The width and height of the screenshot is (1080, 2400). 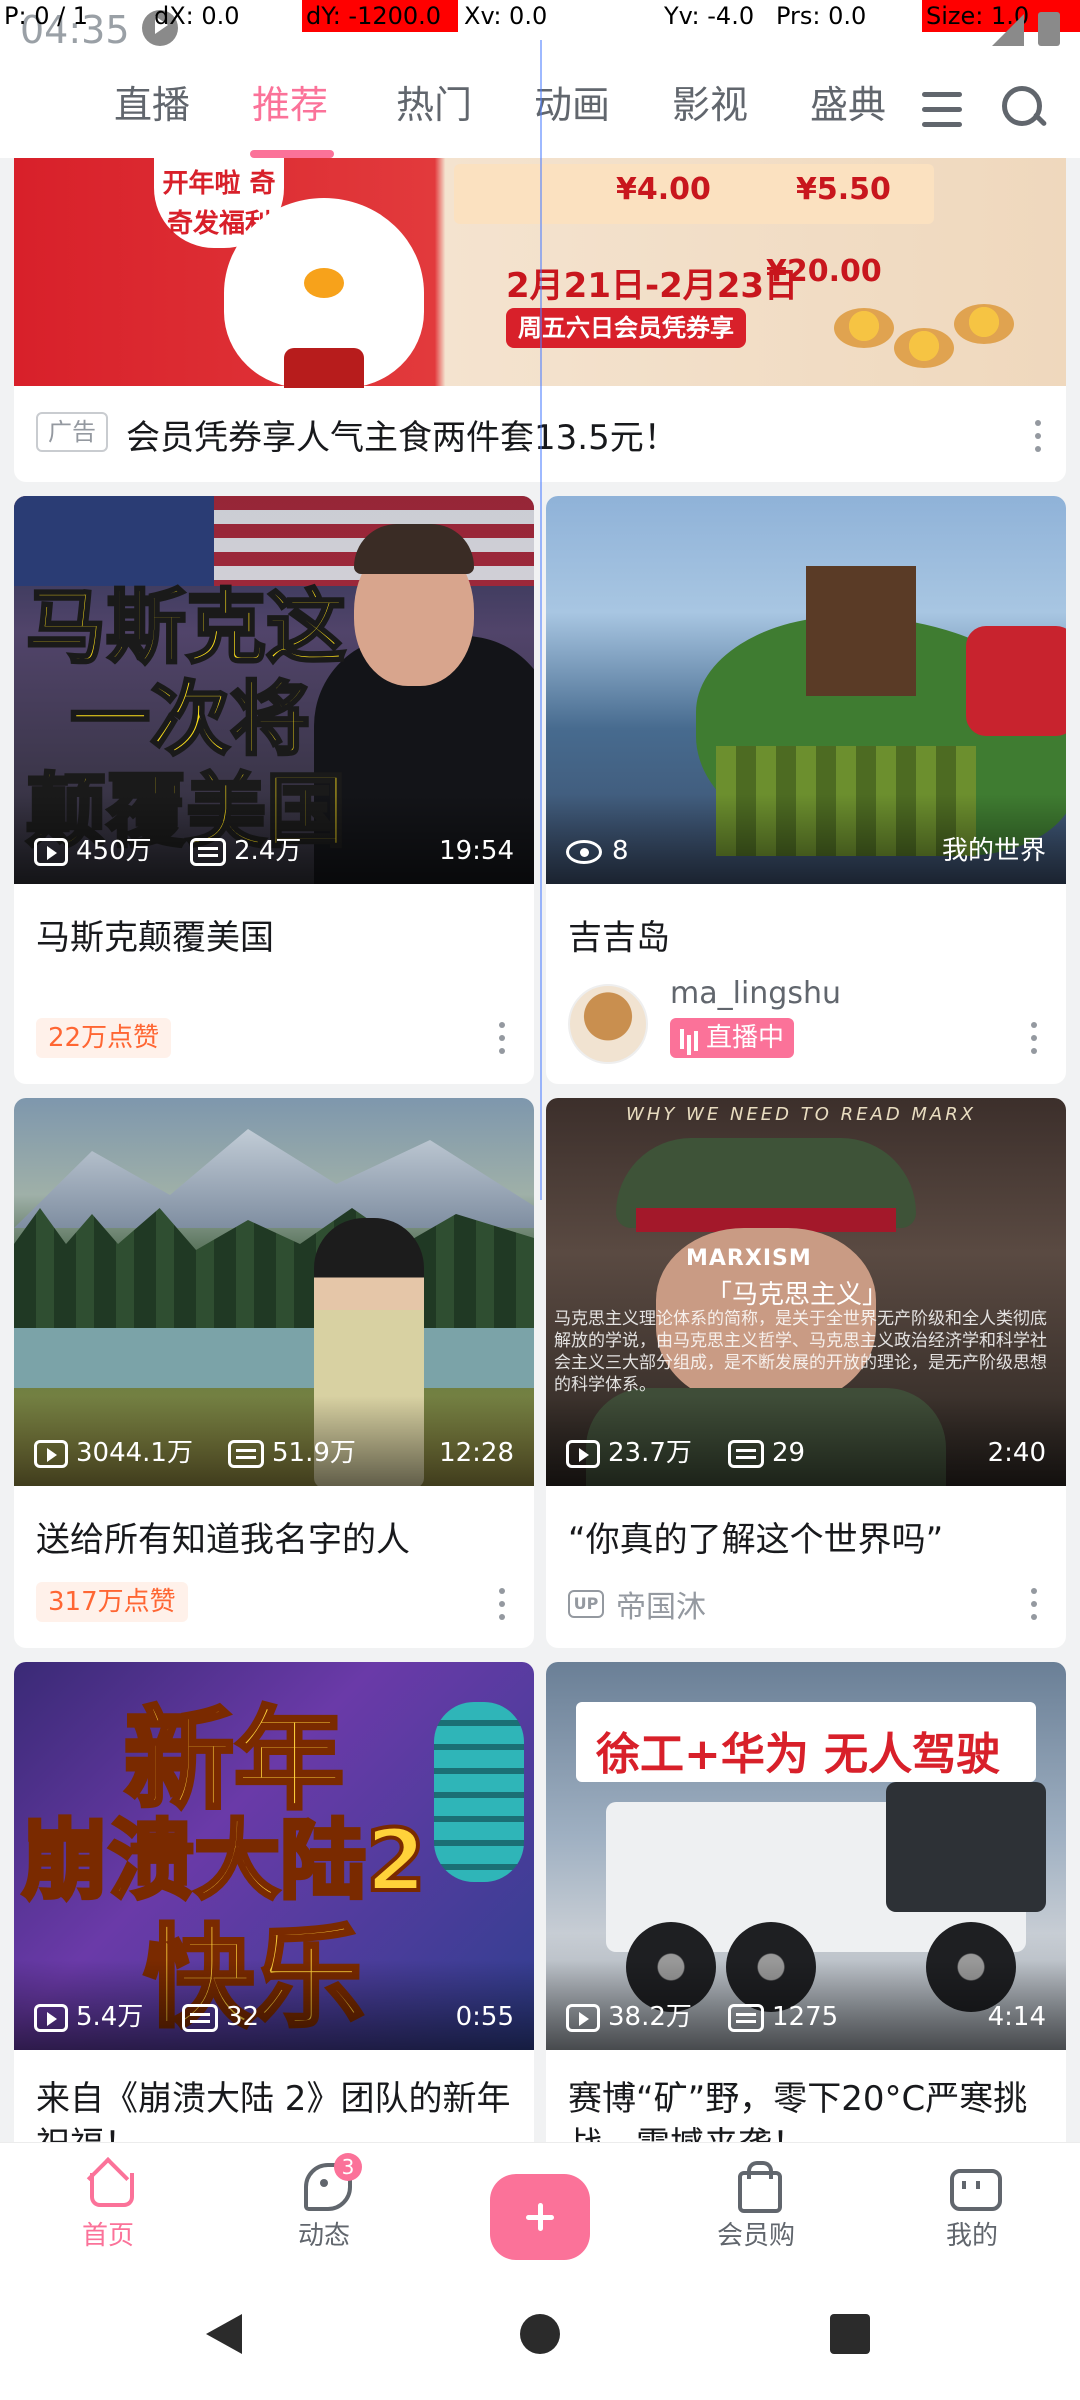 What do you see at coordinates (797, 1295) in the screenshot?
I see `thumbnail-title-cn: 「马克思主义」` at bounding box center [797, 1295].